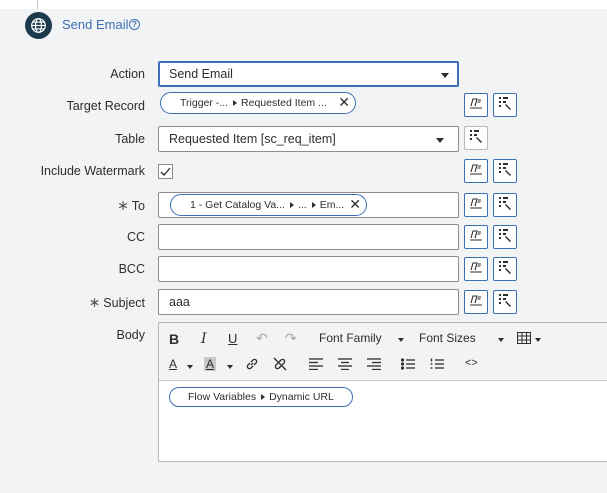  I want to click on font-sizes-dropdown: Font Sizes, so click(447, 338).